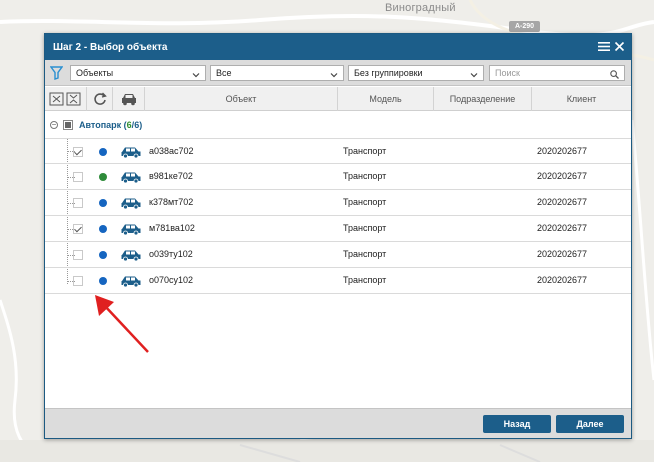  What do you see at coordinates (78, 152) in the screenshot?
I see `row-checkbox` at bounding box center [78, 152].